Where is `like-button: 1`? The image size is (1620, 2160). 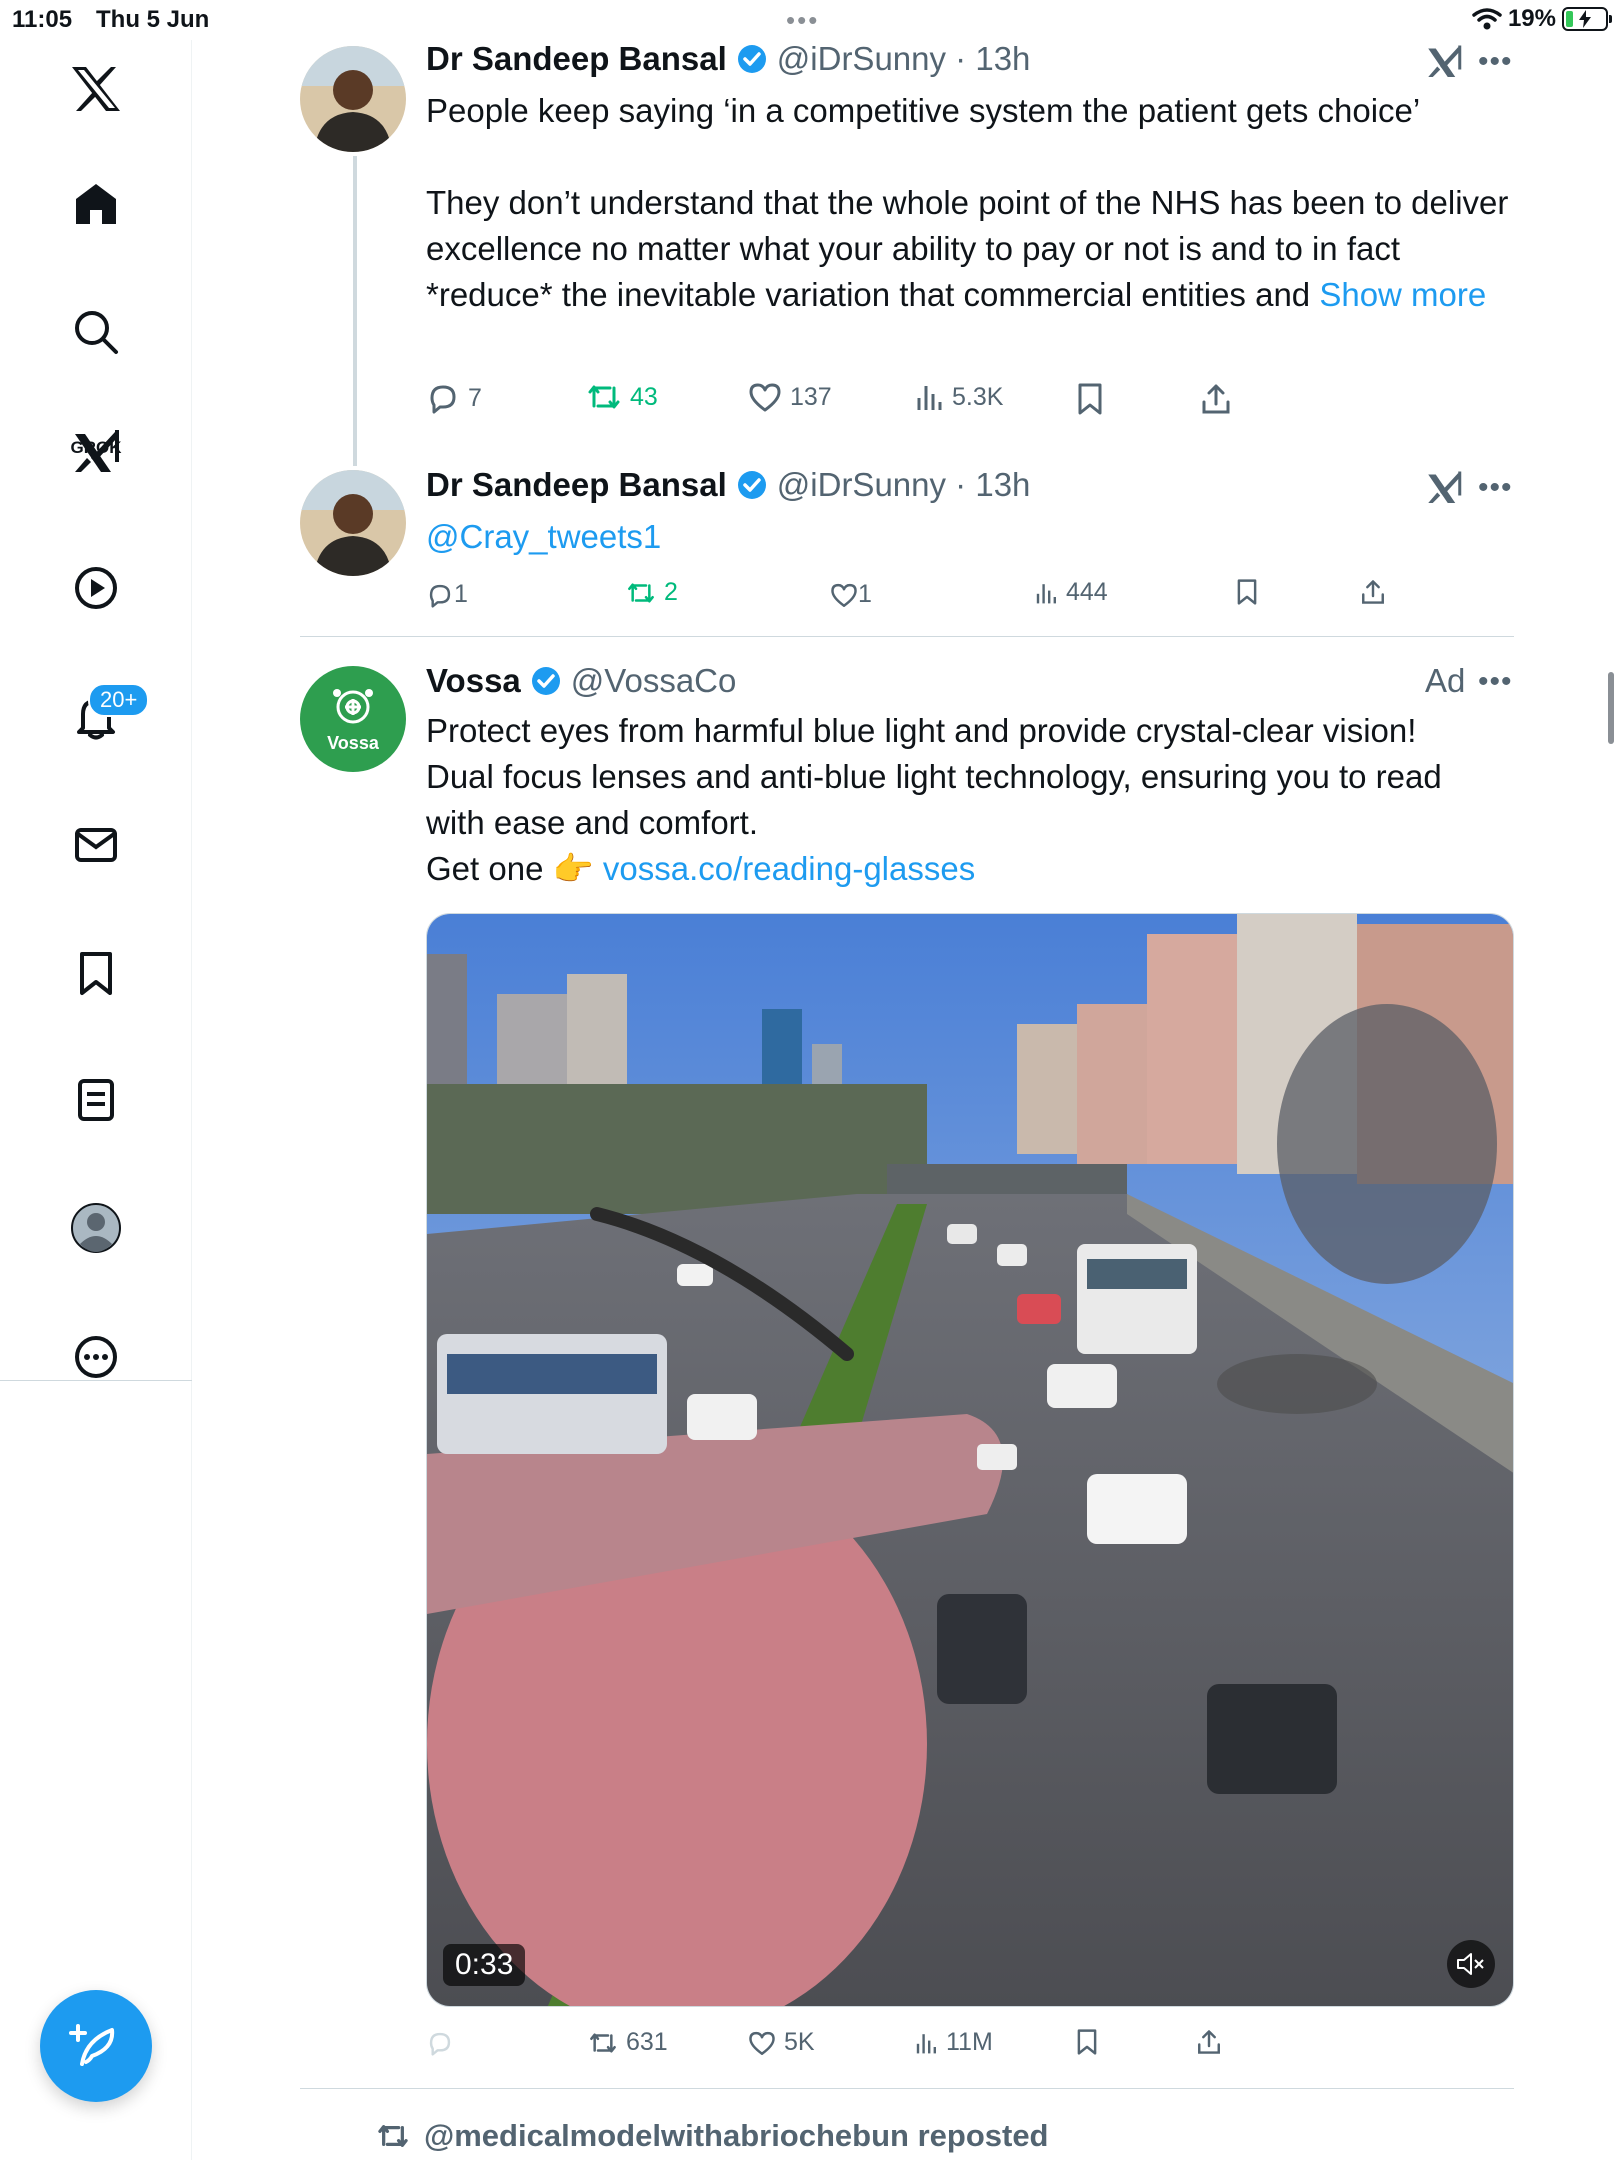
like-button: 1 is located at coordinates (851, 594).